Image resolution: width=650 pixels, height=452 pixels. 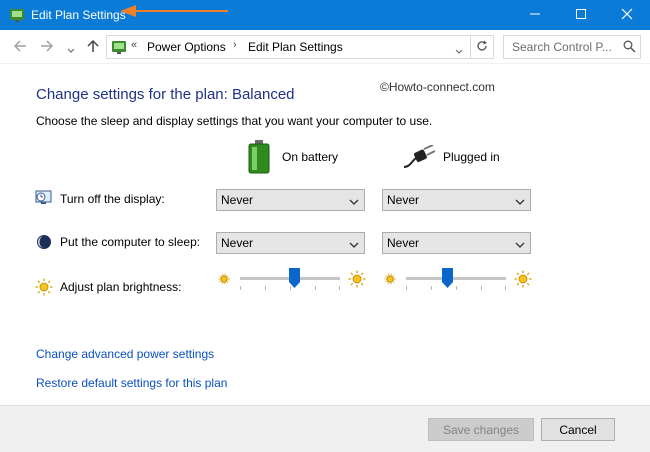 I want to click on display-battery-select: Never, so click(x=290, y=200).